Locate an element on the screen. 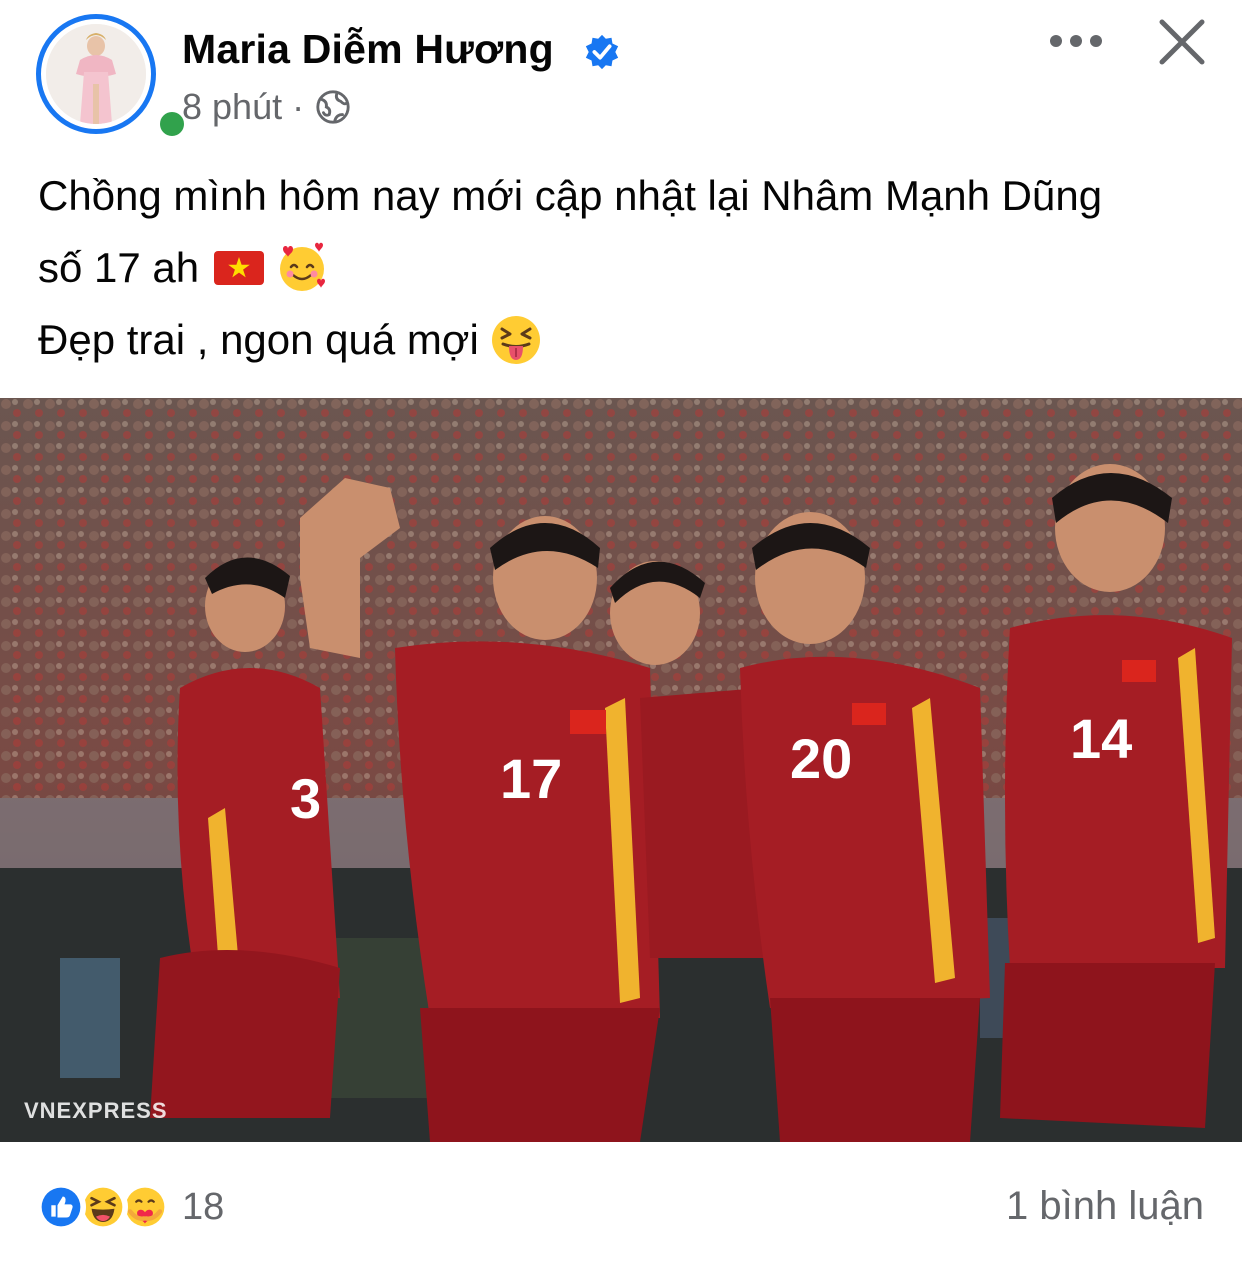 The height and width of the screenshot is (1264, 1242). vietnam-flag-icon is located at coordinates (239, 268).